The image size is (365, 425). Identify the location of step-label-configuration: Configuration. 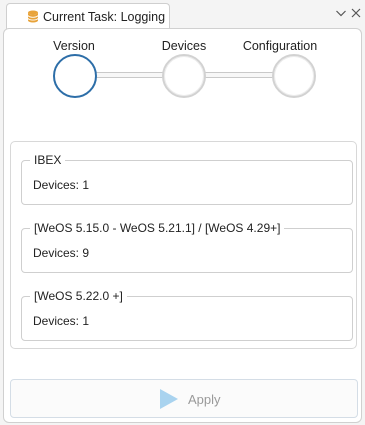
(280, 46).